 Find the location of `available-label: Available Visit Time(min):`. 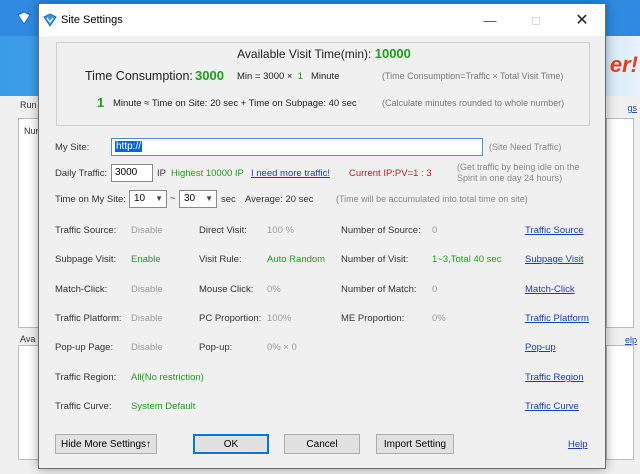

available-label: Available Visit Time(min): is located at coordinates (304, 54).